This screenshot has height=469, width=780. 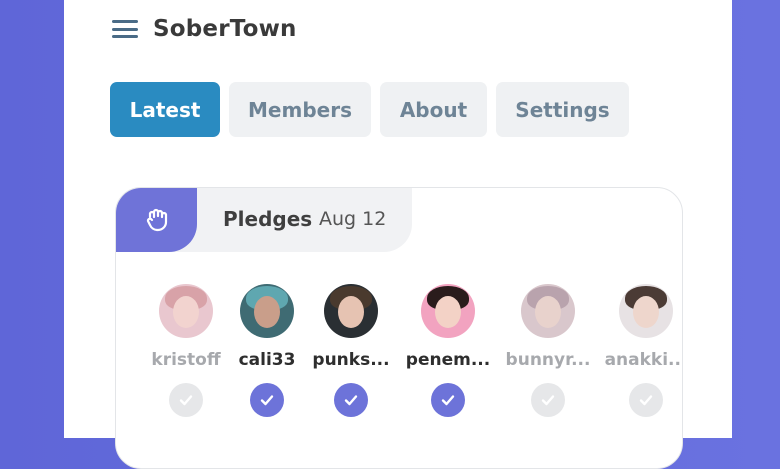 I want to click on pledges-card-header: Pledges Aug 12, so click(x=264, y=220).